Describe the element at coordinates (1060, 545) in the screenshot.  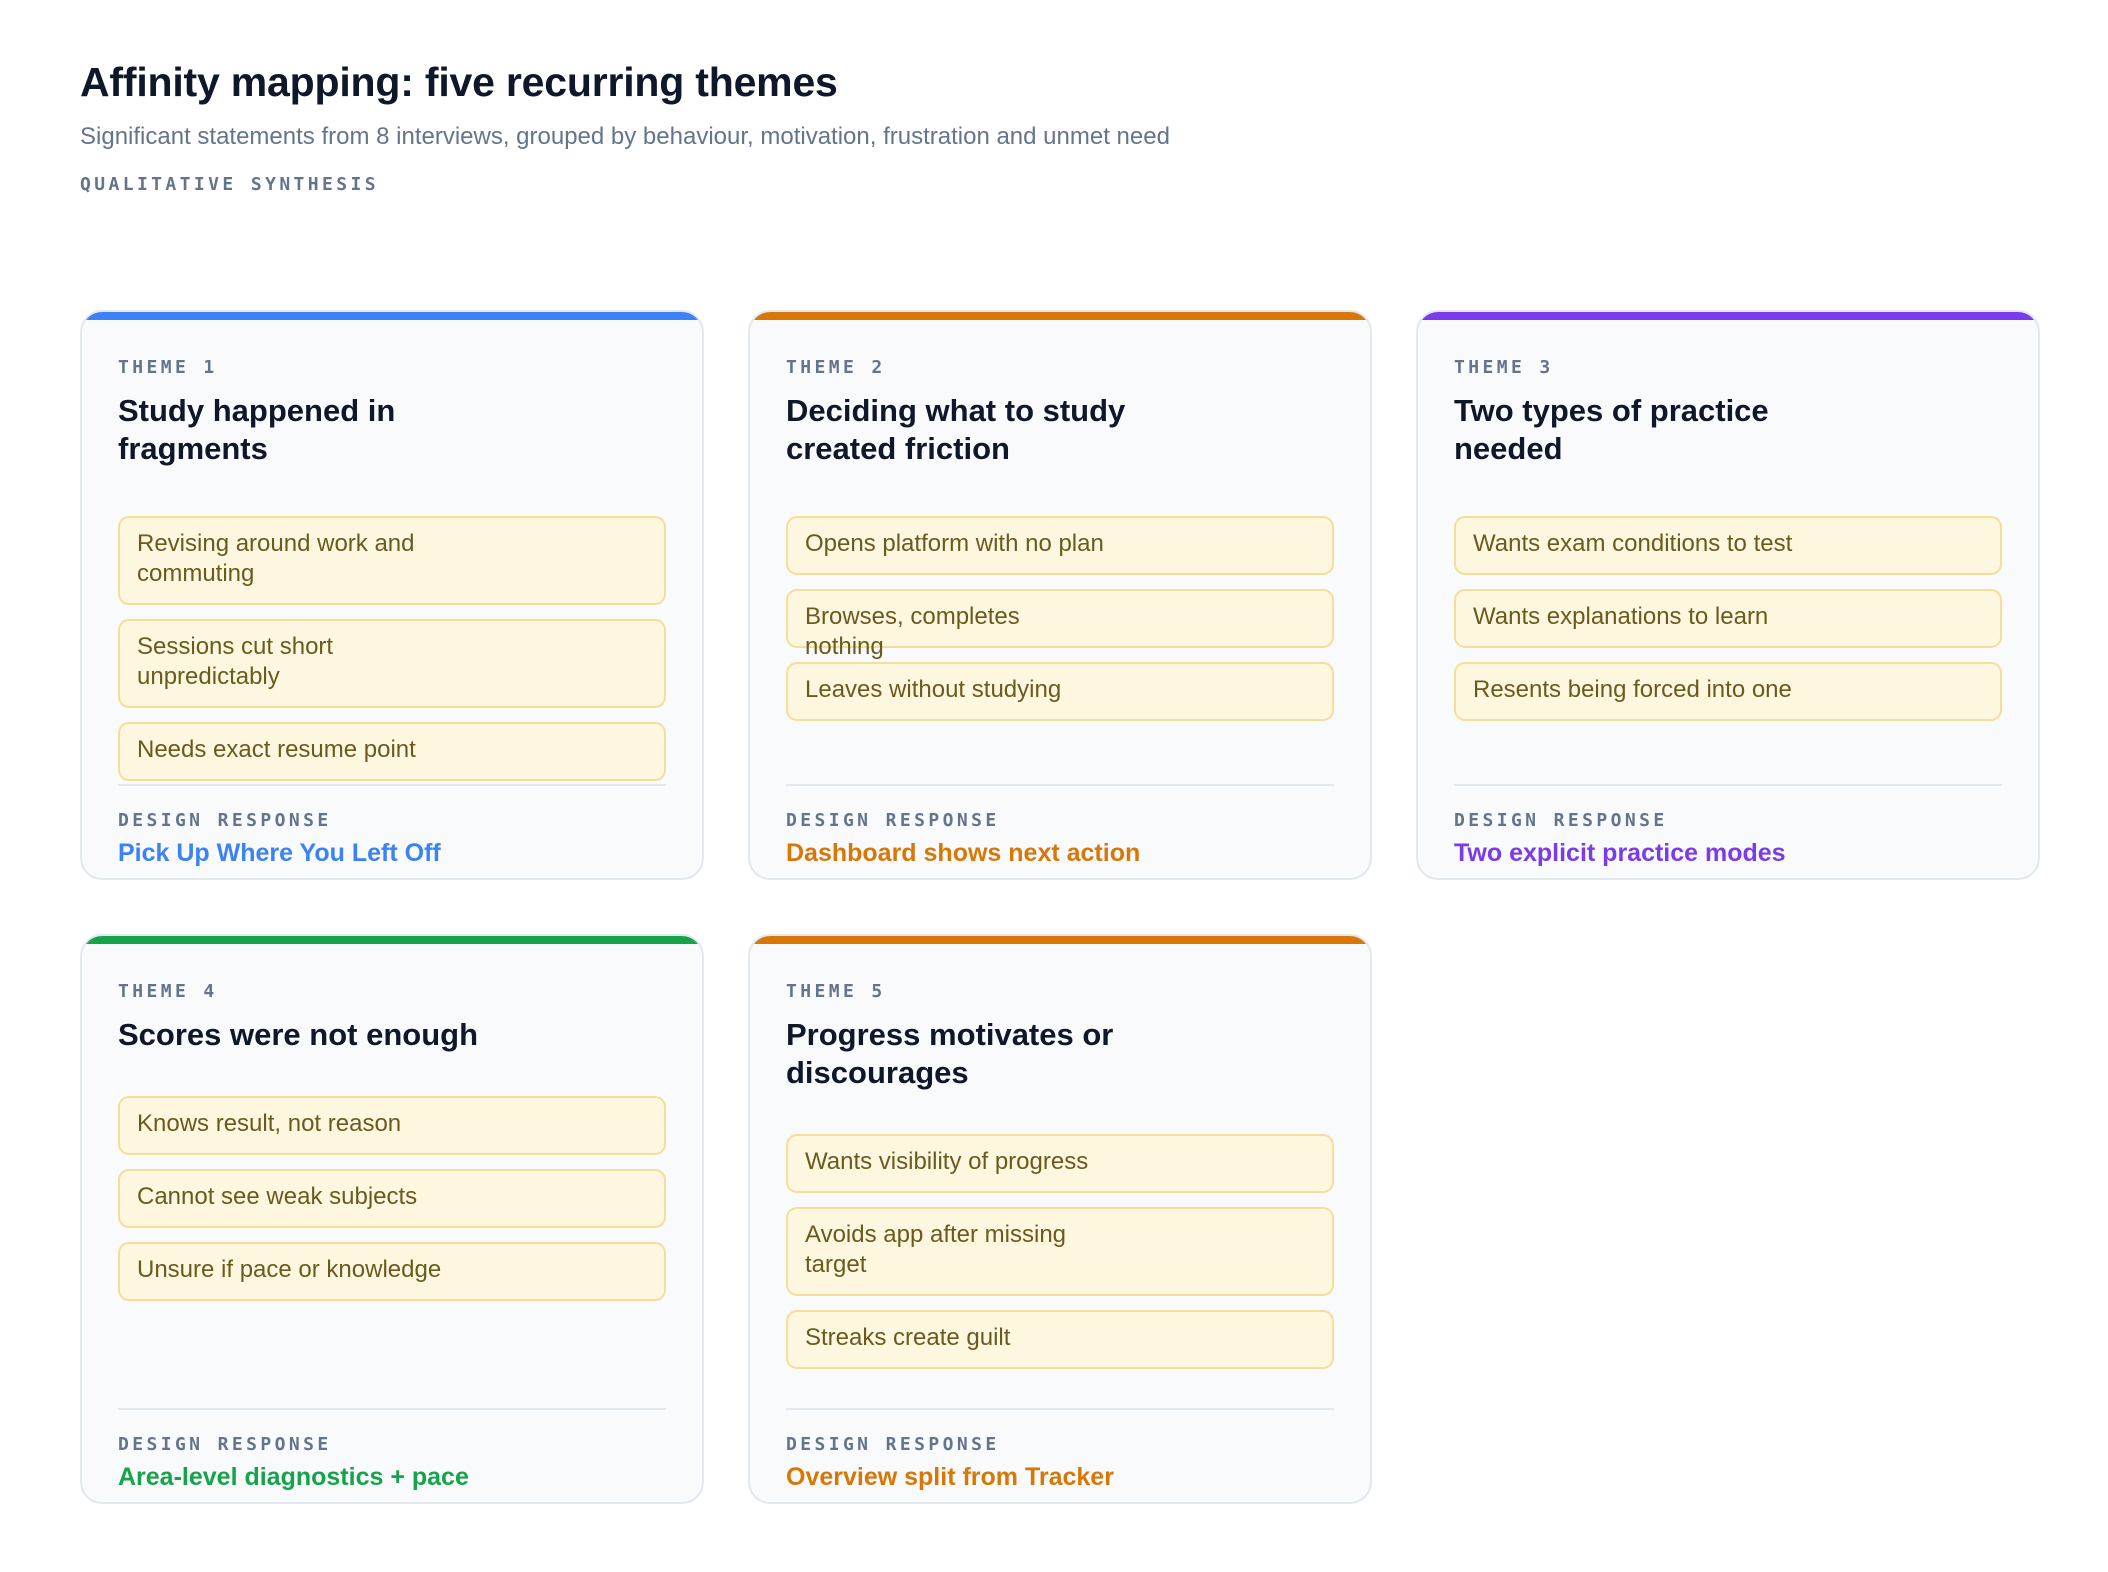
I see `statement-note: Opens platform with no plan` at that location.